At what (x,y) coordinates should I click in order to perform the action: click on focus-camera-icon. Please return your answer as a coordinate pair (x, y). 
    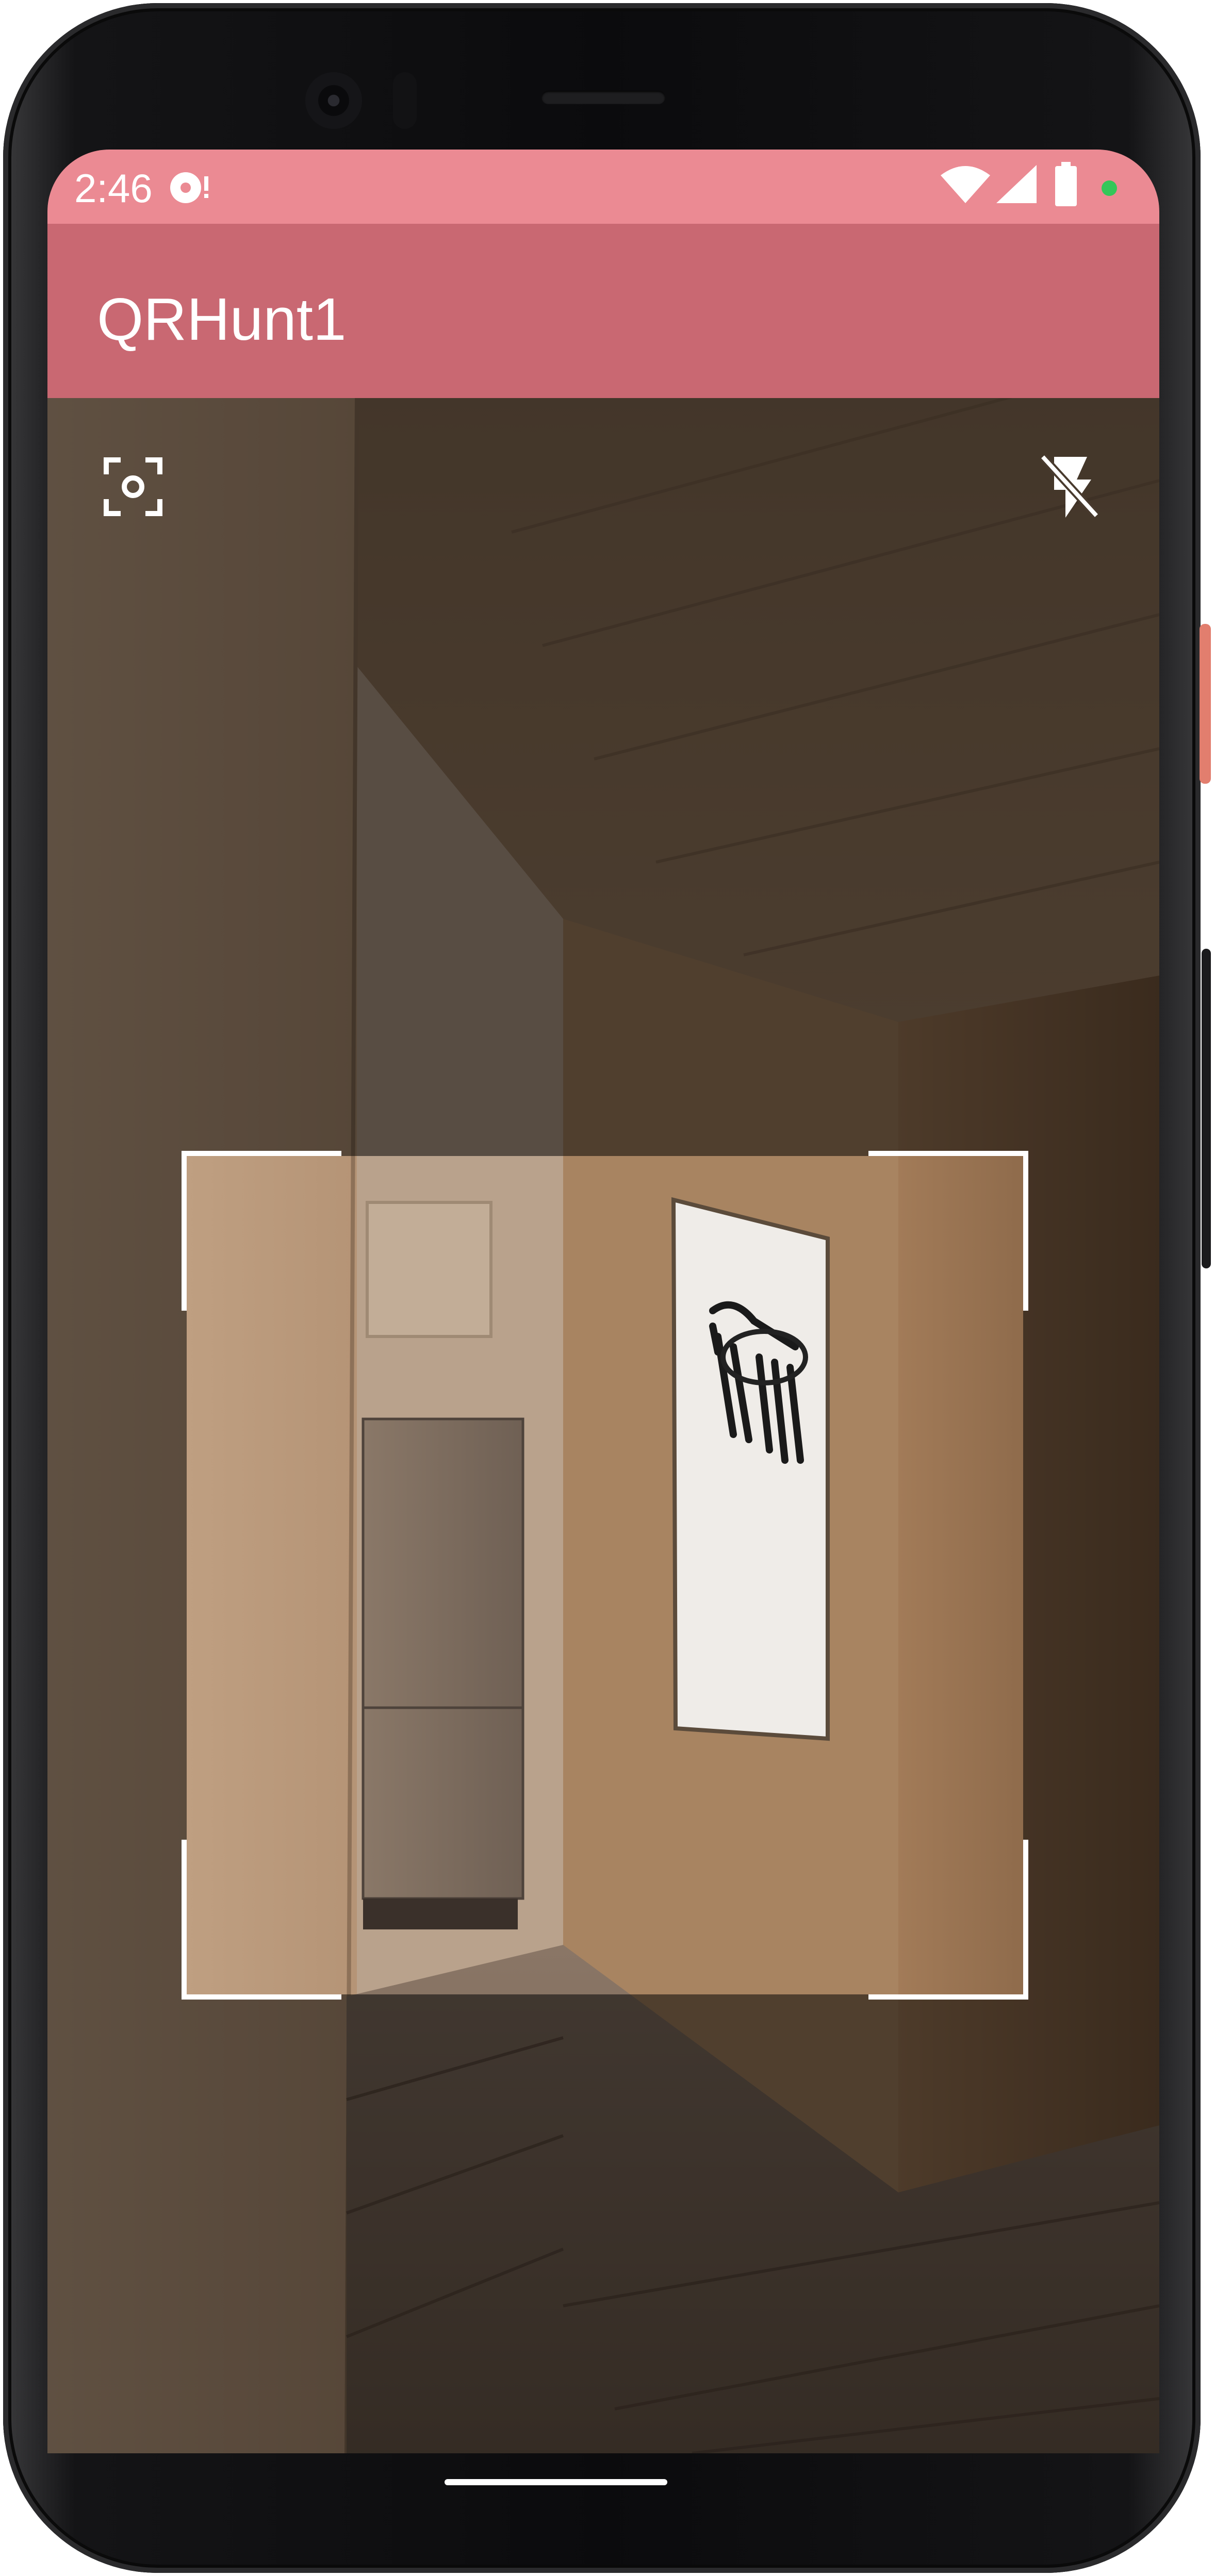
    Looking at the image, I should click on (133, 487).